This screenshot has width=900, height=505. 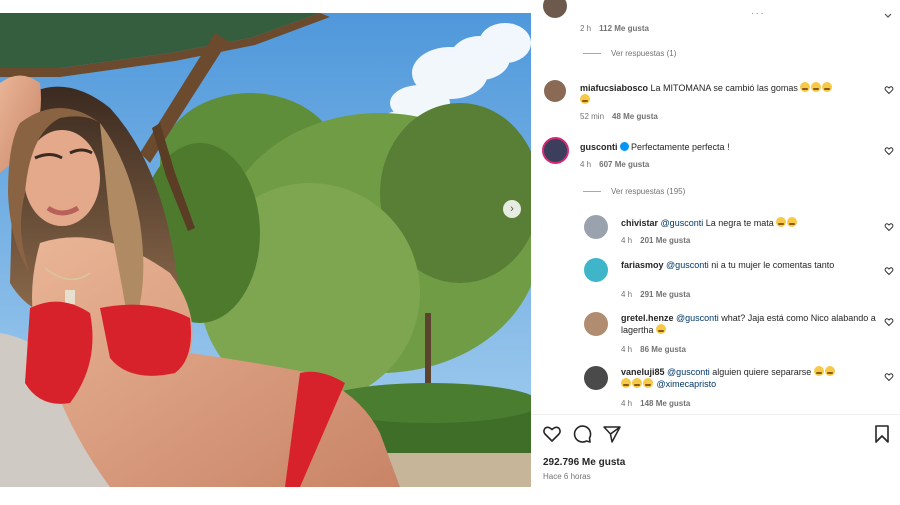 What do you see at coordinates (773, 265) in the screenshot?
I see `reply-text: ni a tu mujer le comentas tanto` at bounding box center [773, 265].